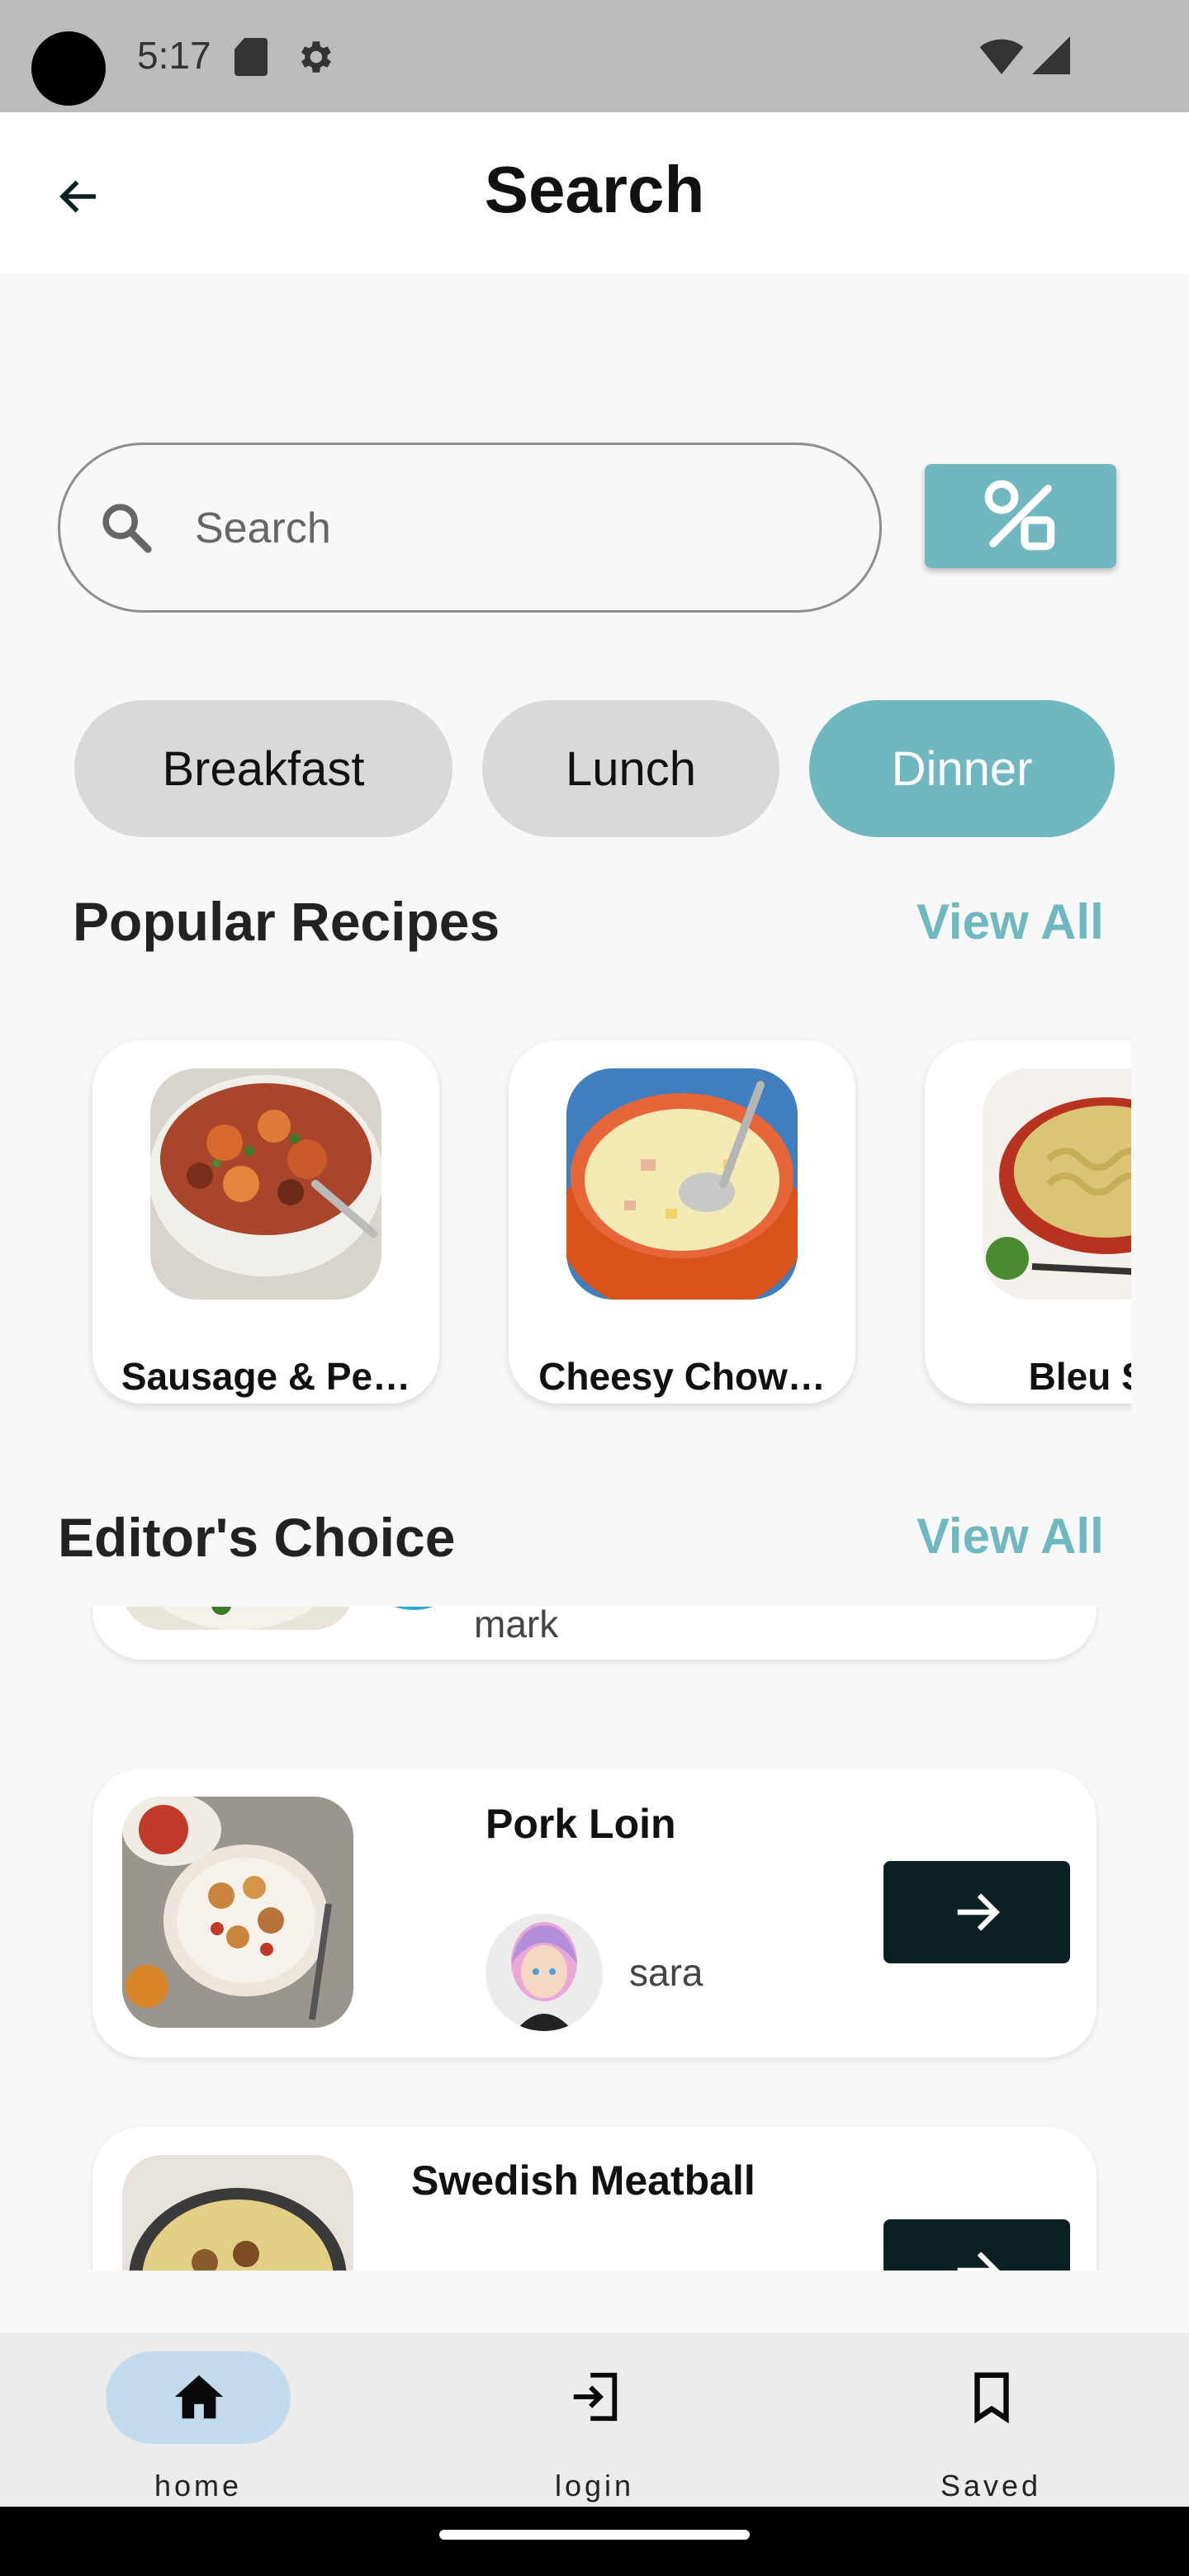  I want to click on popular-recipes-title: Popular Recipes, so click(286, 921).